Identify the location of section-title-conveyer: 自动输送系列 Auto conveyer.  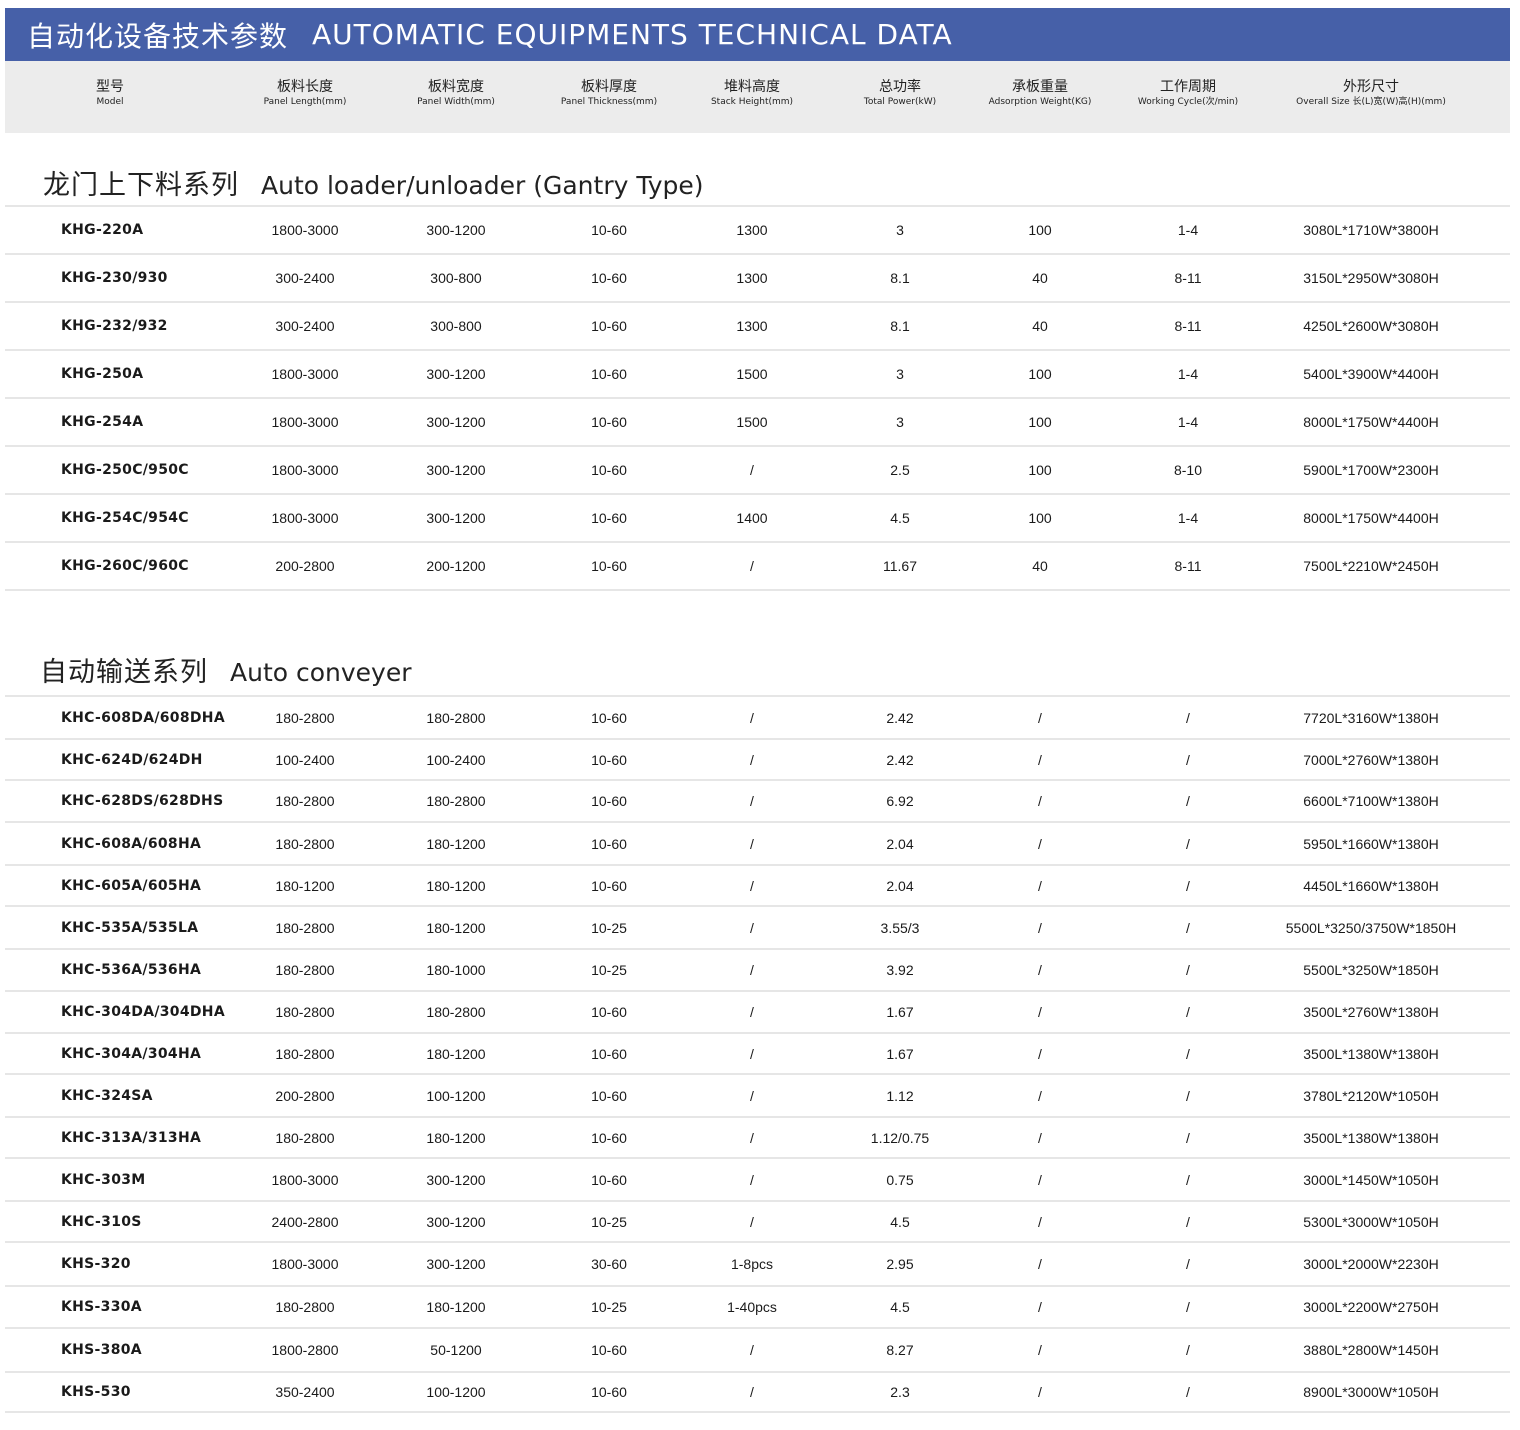
(226, 669).